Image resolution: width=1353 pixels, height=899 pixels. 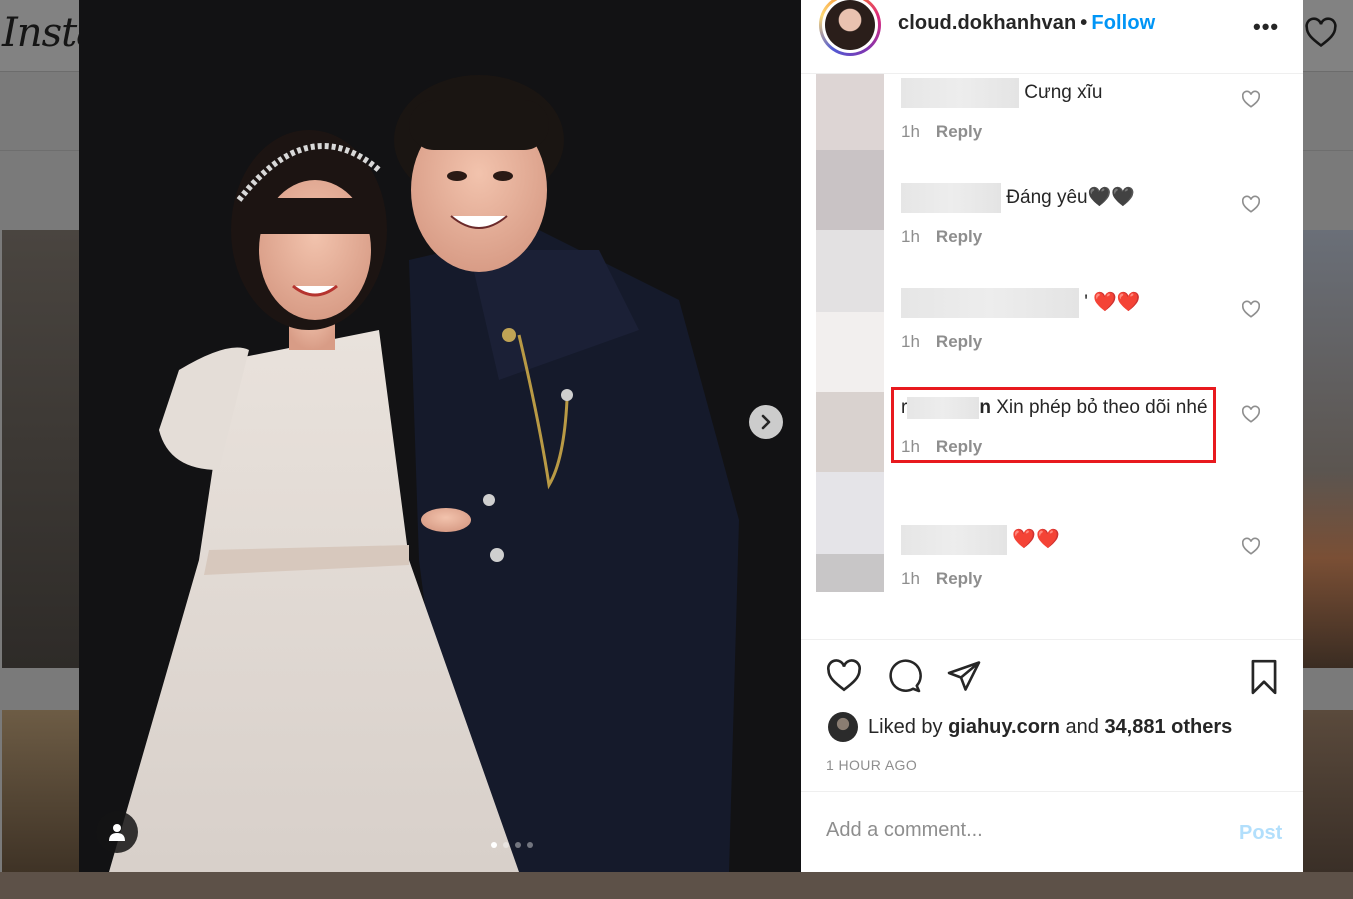 I want to click on comment-bubble-icon, so click(x=904, y=678).